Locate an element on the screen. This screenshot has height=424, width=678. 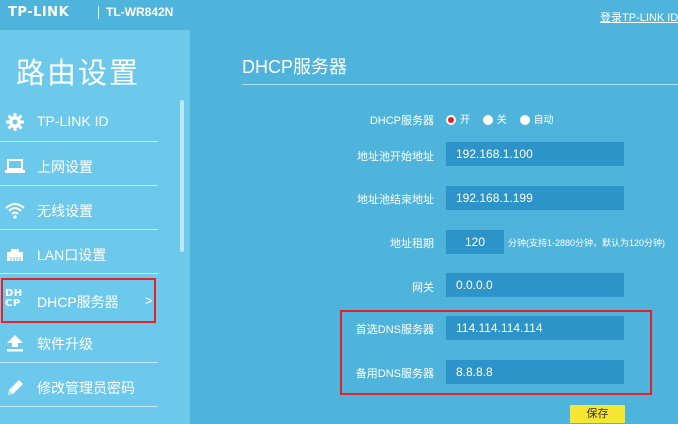
sidebar-item-upgrade: 软件升级 is located at coordinates (79, 343).